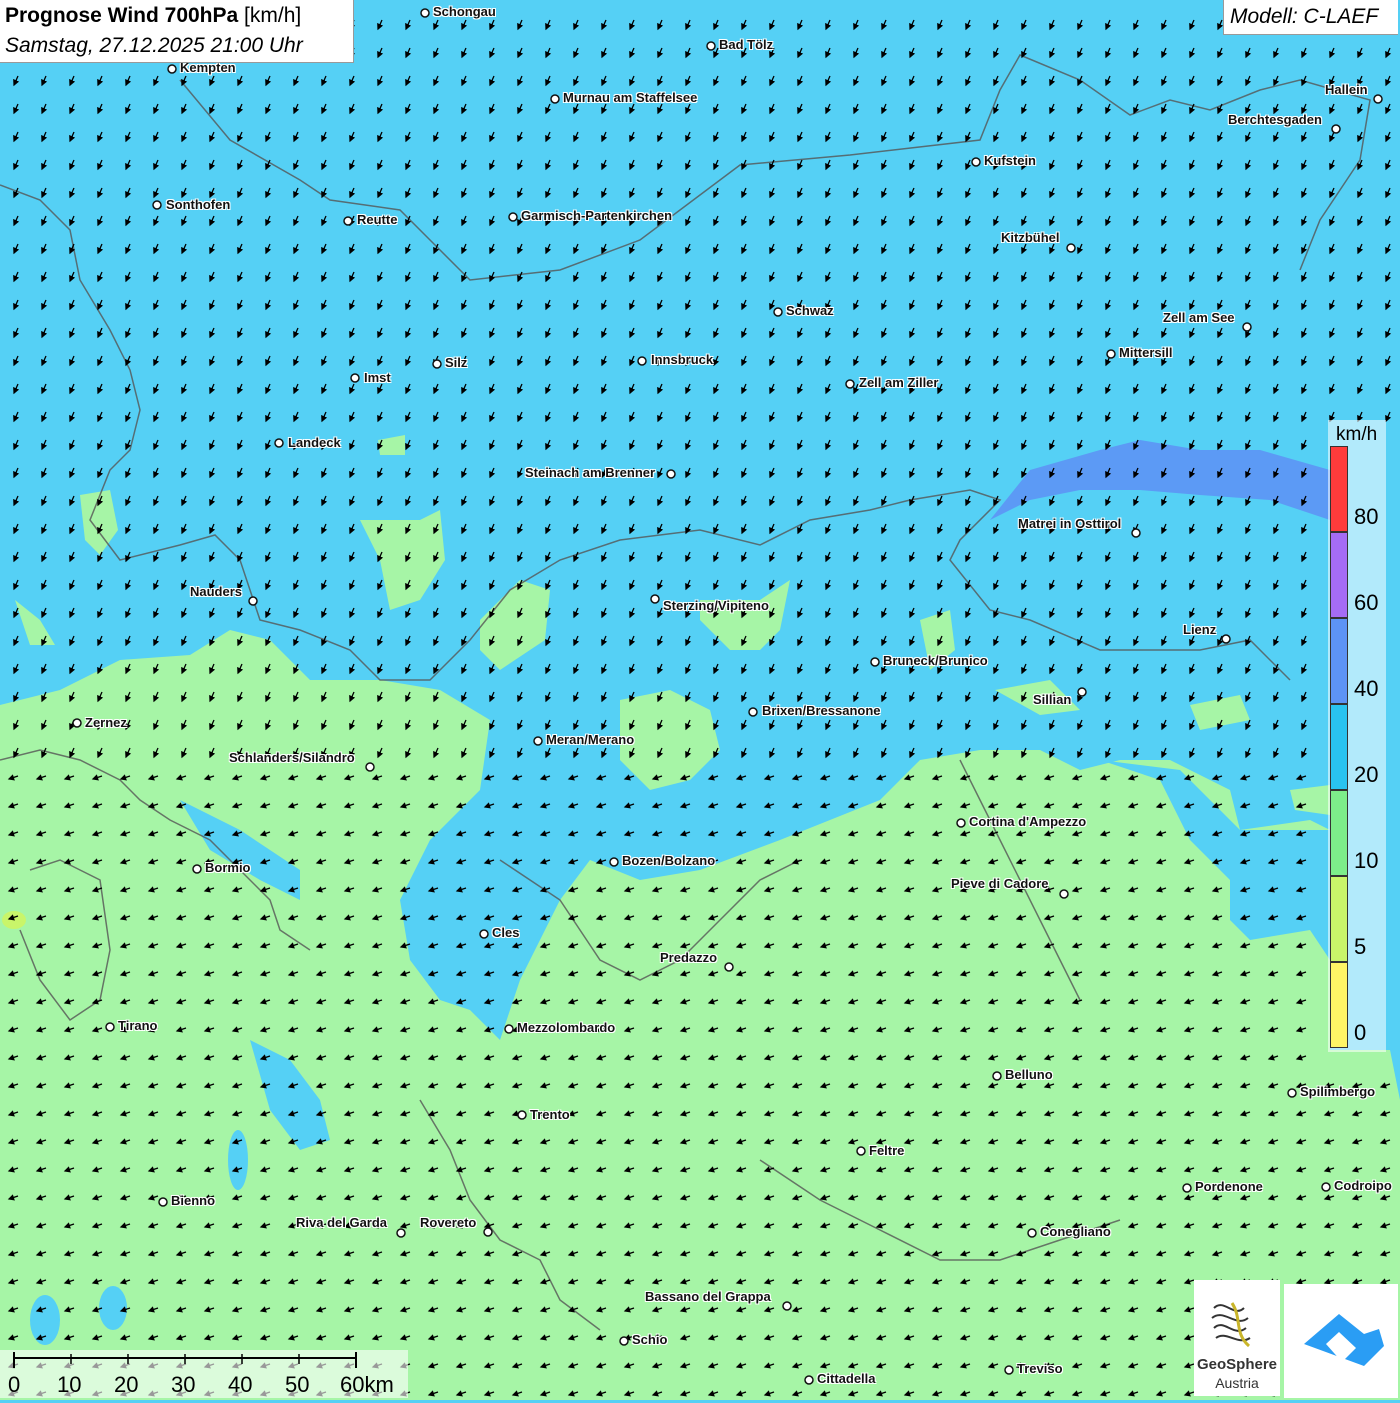 The height and width of the screenshot is (1403, 1400). Describe the element at coordinates (1028, 821) in the screenshot. I see `city-label: Cortina d'Ampezzo` at that location.